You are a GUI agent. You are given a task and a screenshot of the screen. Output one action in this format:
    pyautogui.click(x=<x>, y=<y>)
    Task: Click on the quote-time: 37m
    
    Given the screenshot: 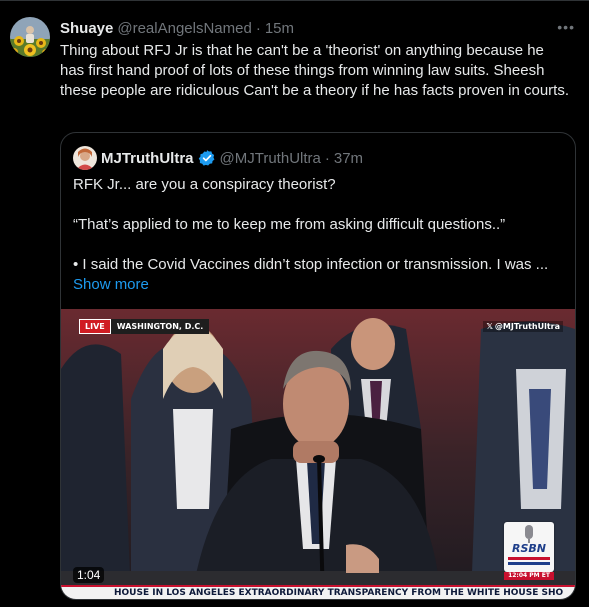 What is the action you would take?
    pyautogui.click(x=348, y=158)
    